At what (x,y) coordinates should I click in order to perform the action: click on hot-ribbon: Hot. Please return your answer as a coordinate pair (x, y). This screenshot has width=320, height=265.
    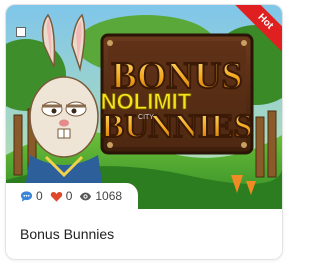
    Looking at the image, I should click on (255, 32).